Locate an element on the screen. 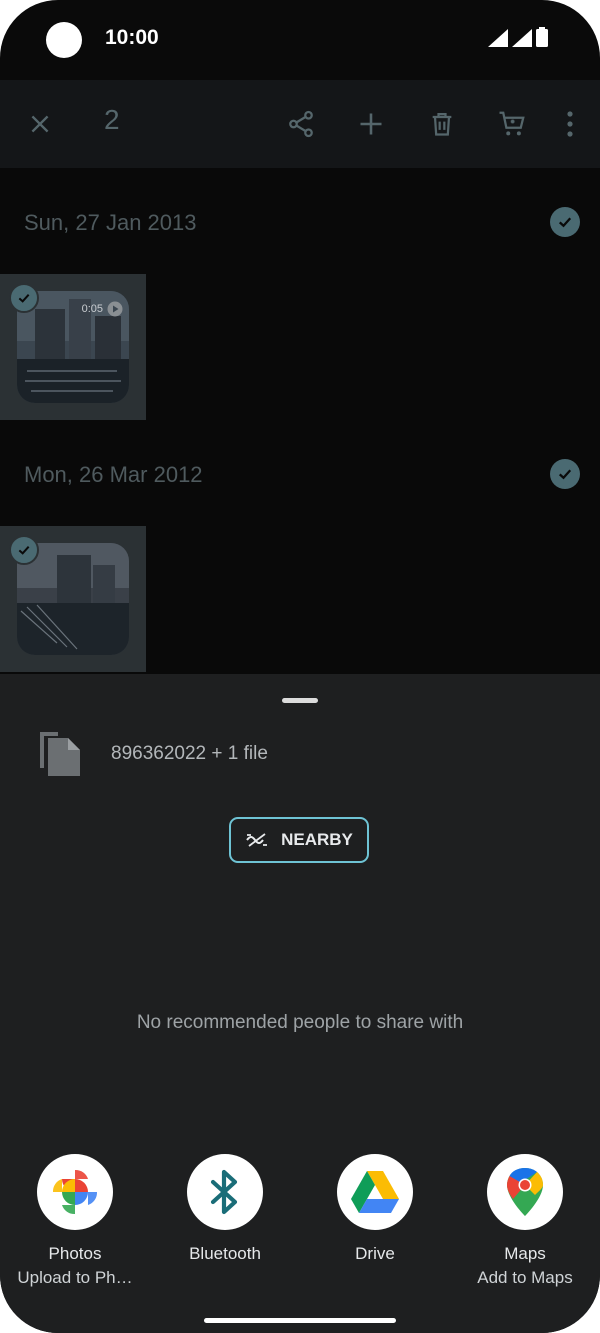 The height and width of the screenshot is (1333, 600). system-icons is located at coordinates (518, 37).